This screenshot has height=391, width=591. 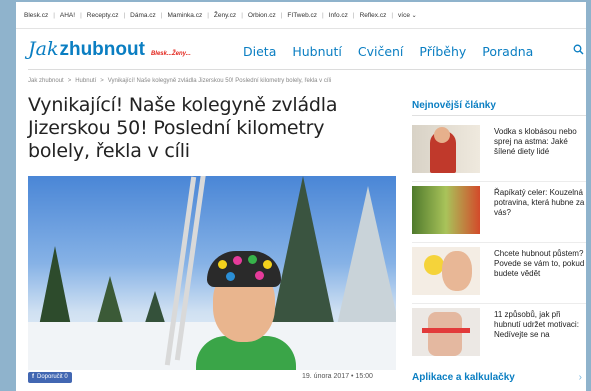 I want to click on chevron-right-icon: ›, so click(x=580, y=377).